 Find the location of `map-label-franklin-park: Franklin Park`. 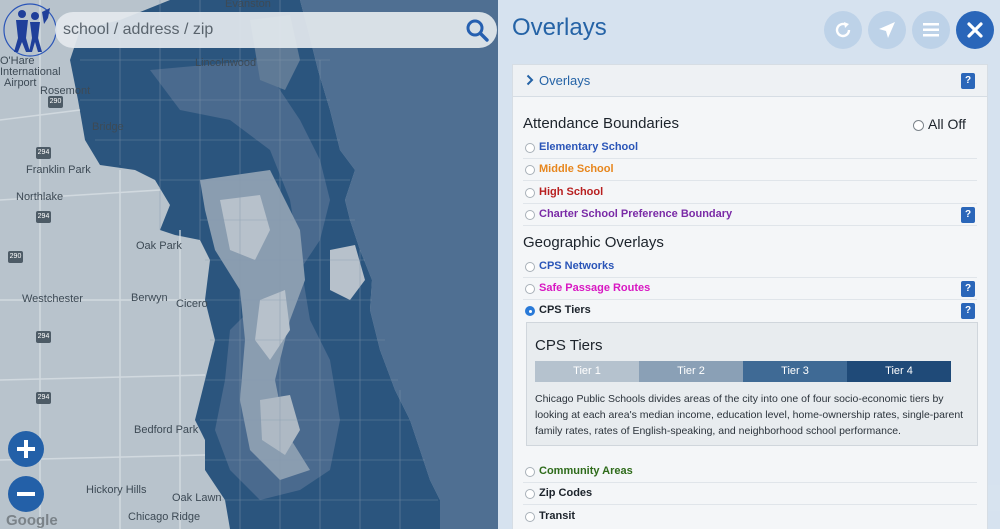

map-label-franklin-park: Franklin Park is located at coordinates (58, 170).